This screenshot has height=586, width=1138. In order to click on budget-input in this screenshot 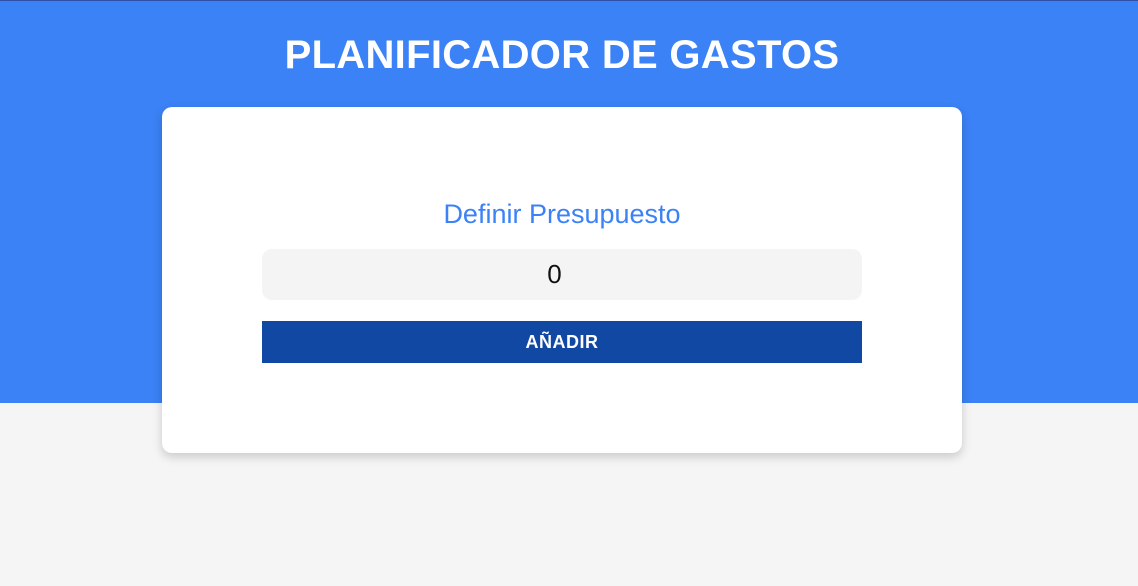, I will do `click(562, 274)`.